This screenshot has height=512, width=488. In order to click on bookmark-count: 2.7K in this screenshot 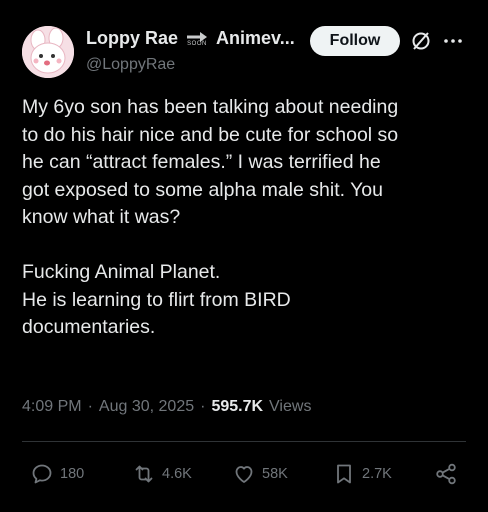, I will do `click(377, 474)`.